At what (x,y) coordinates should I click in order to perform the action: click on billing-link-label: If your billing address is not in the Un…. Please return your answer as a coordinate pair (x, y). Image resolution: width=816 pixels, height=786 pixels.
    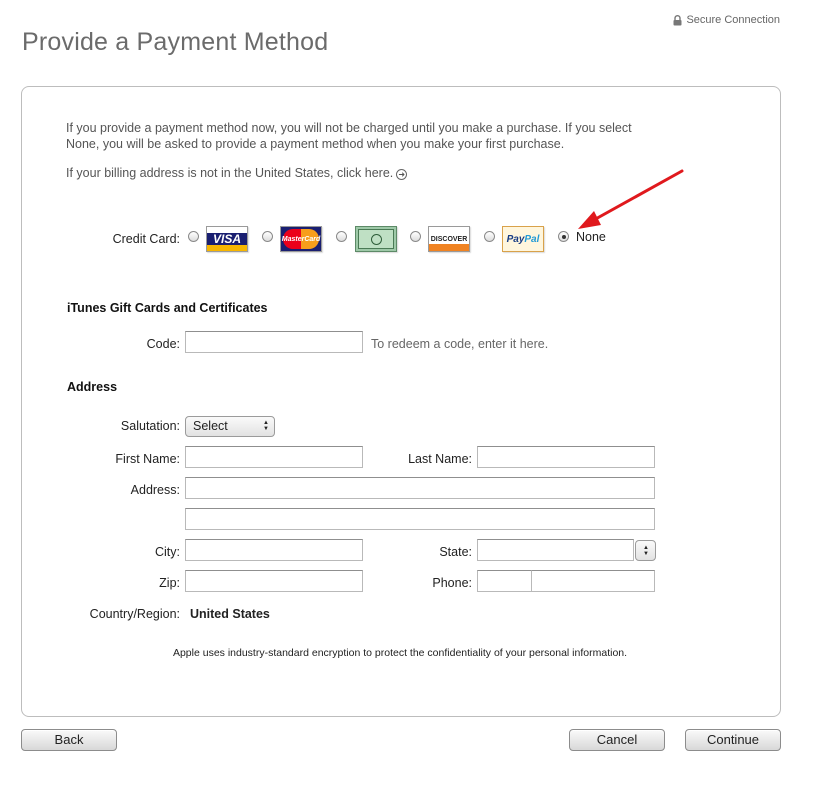
    Looking at the image, I should click on (230, 173).